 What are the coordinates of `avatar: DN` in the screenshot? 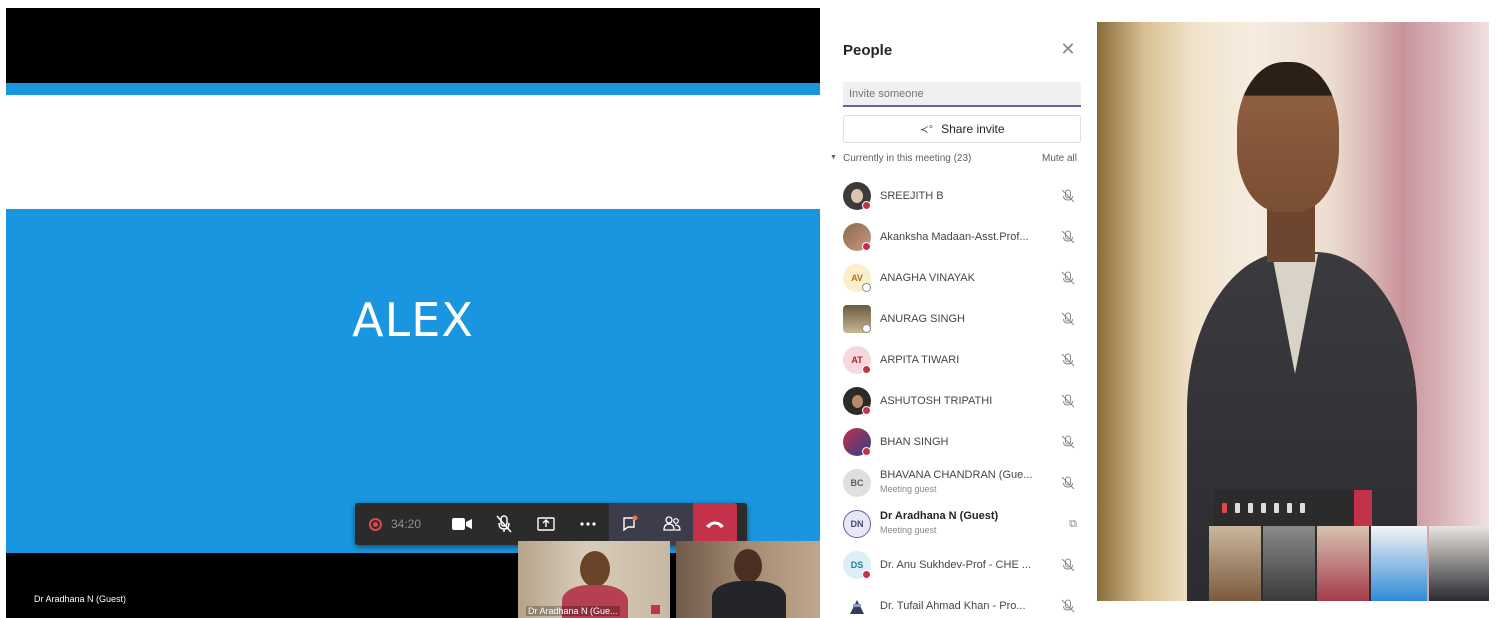 It's located at (857, 524).